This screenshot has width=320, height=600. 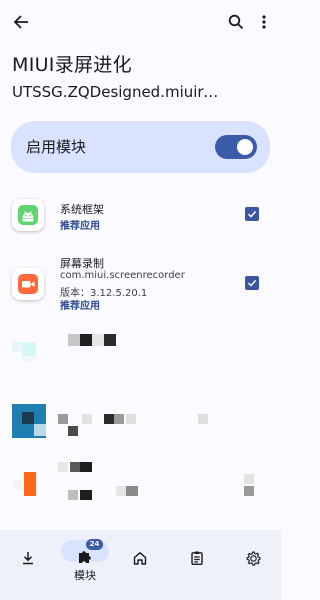 What do you see at coordinates (264, 22) in the screenshot?
I see `more-vert-icon` at bounding box center [264, 22].